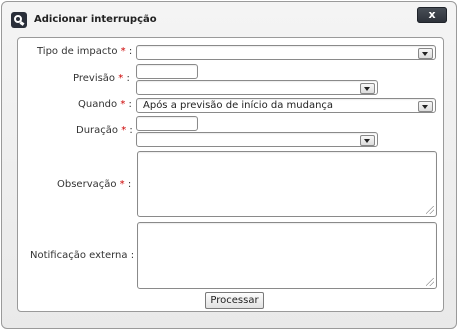 The width and height of the screenshot is (460, 332). I want to click on notificacao-externa-textarea, so click(287, 255).